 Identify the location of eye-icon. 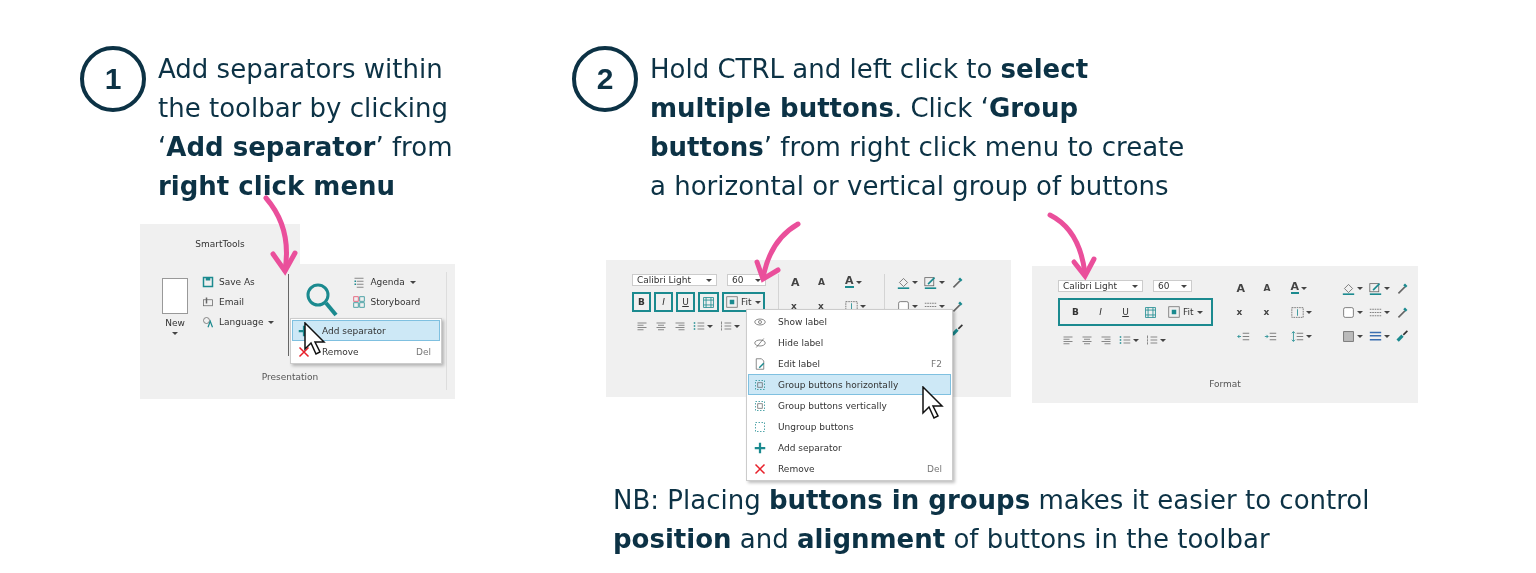
(760, 321).